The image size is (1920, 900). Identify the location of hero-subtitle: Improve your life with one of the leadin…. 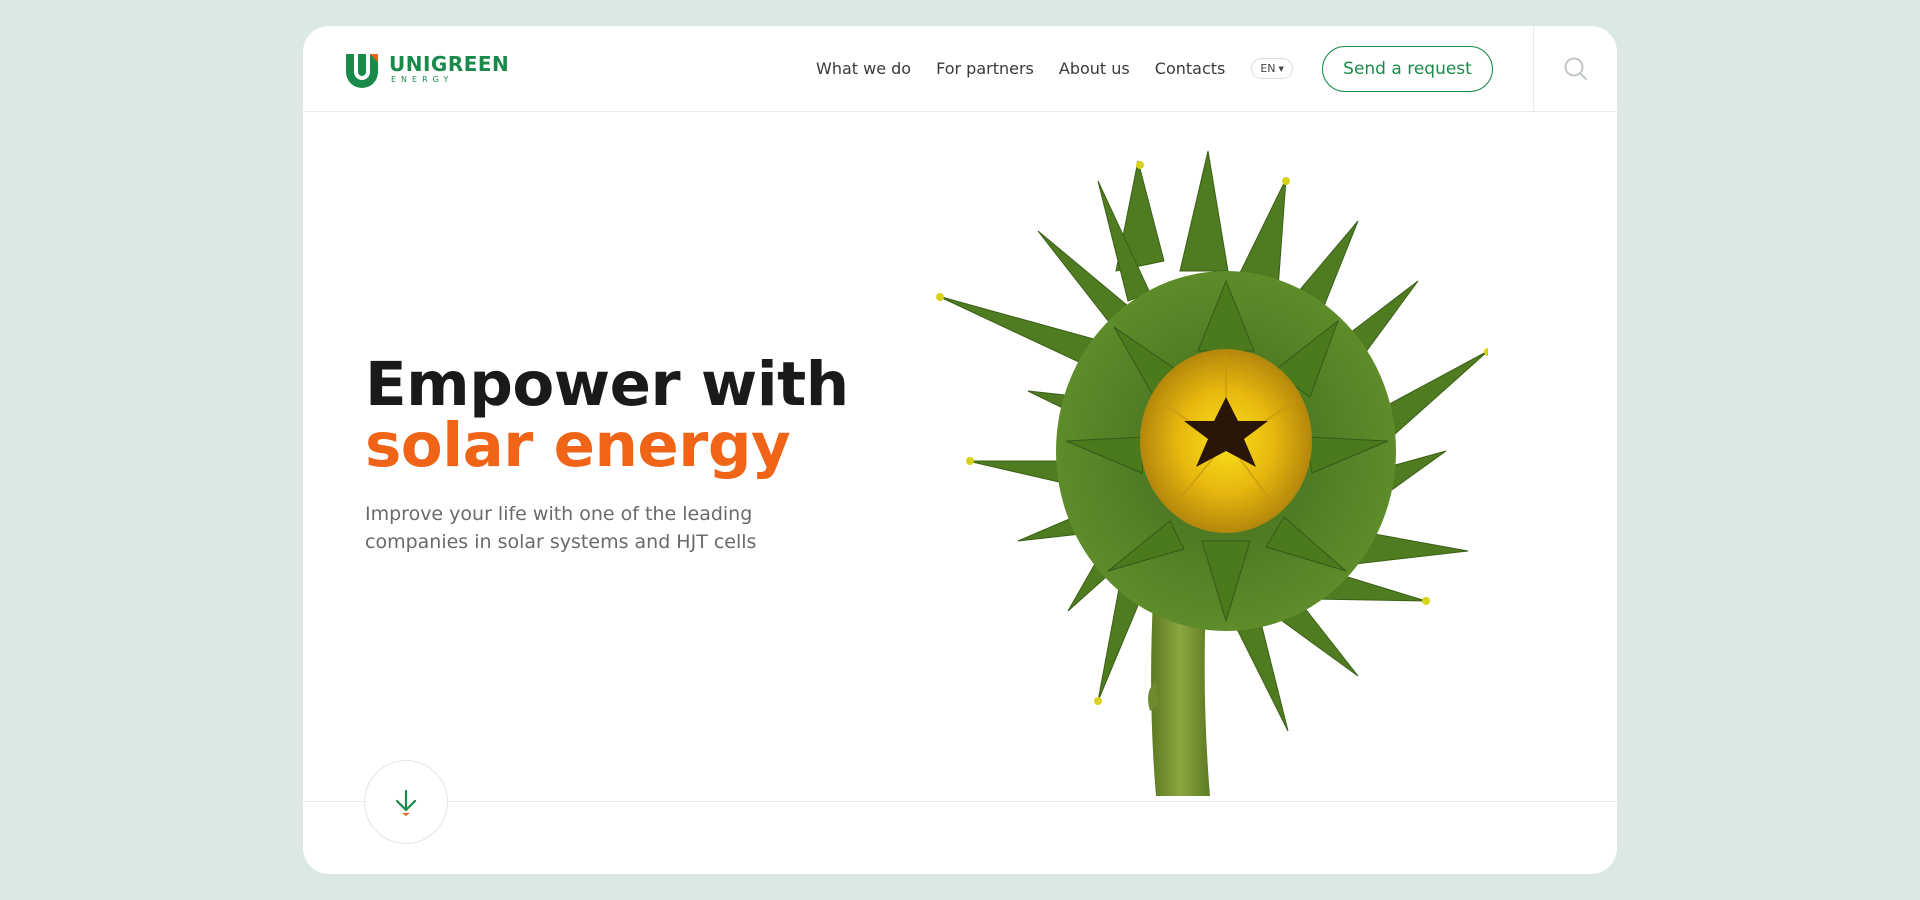
(561, 528).